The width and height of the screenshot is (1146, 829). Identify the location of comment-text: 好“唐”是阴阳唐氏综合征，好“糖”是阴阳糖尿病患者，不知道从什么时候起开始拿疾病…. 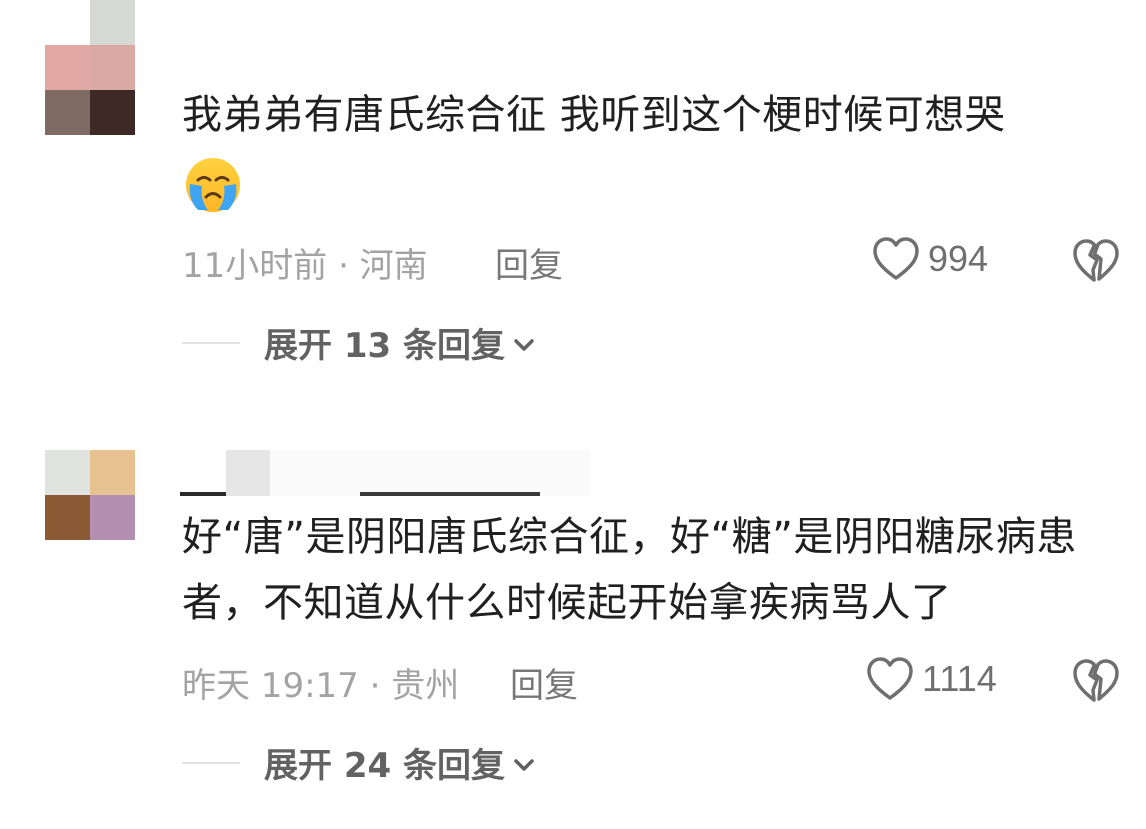
(629, 570).